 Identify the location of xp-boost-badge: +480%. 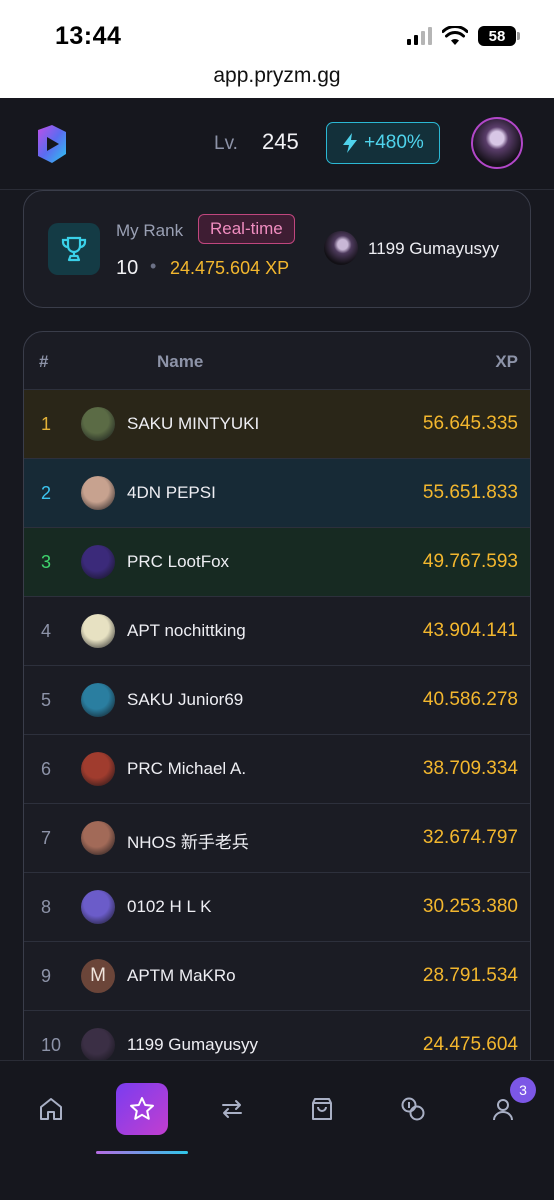
(383, 143).